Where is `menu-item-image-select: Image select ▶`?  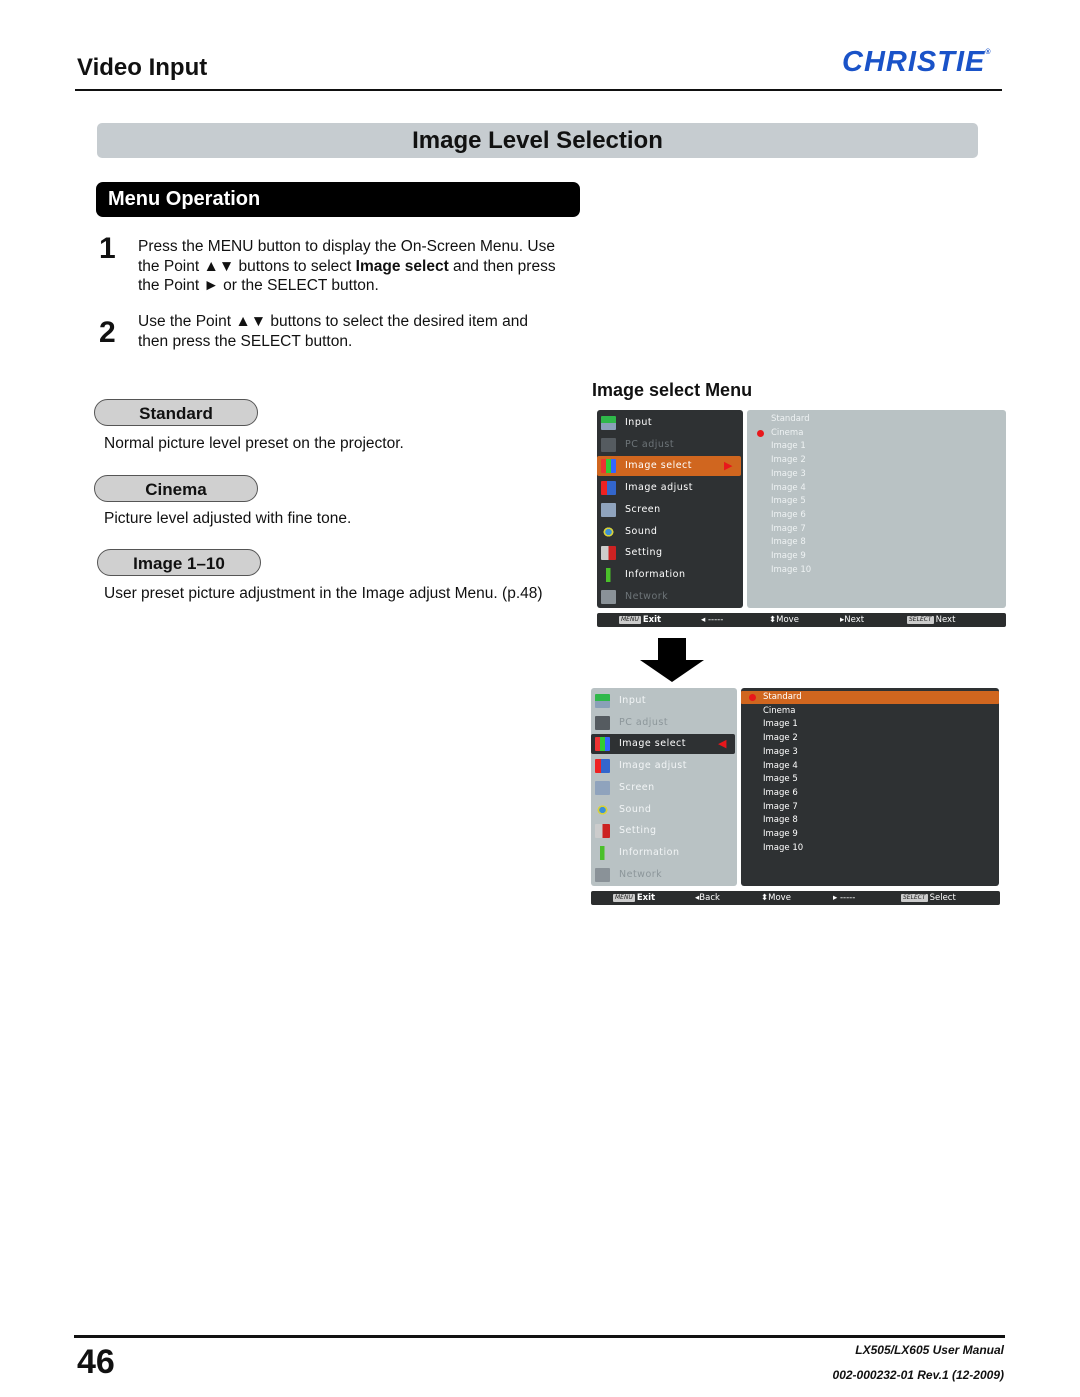 menu-item-image-select: Image select ▶ is located at coordinates (669, 466).